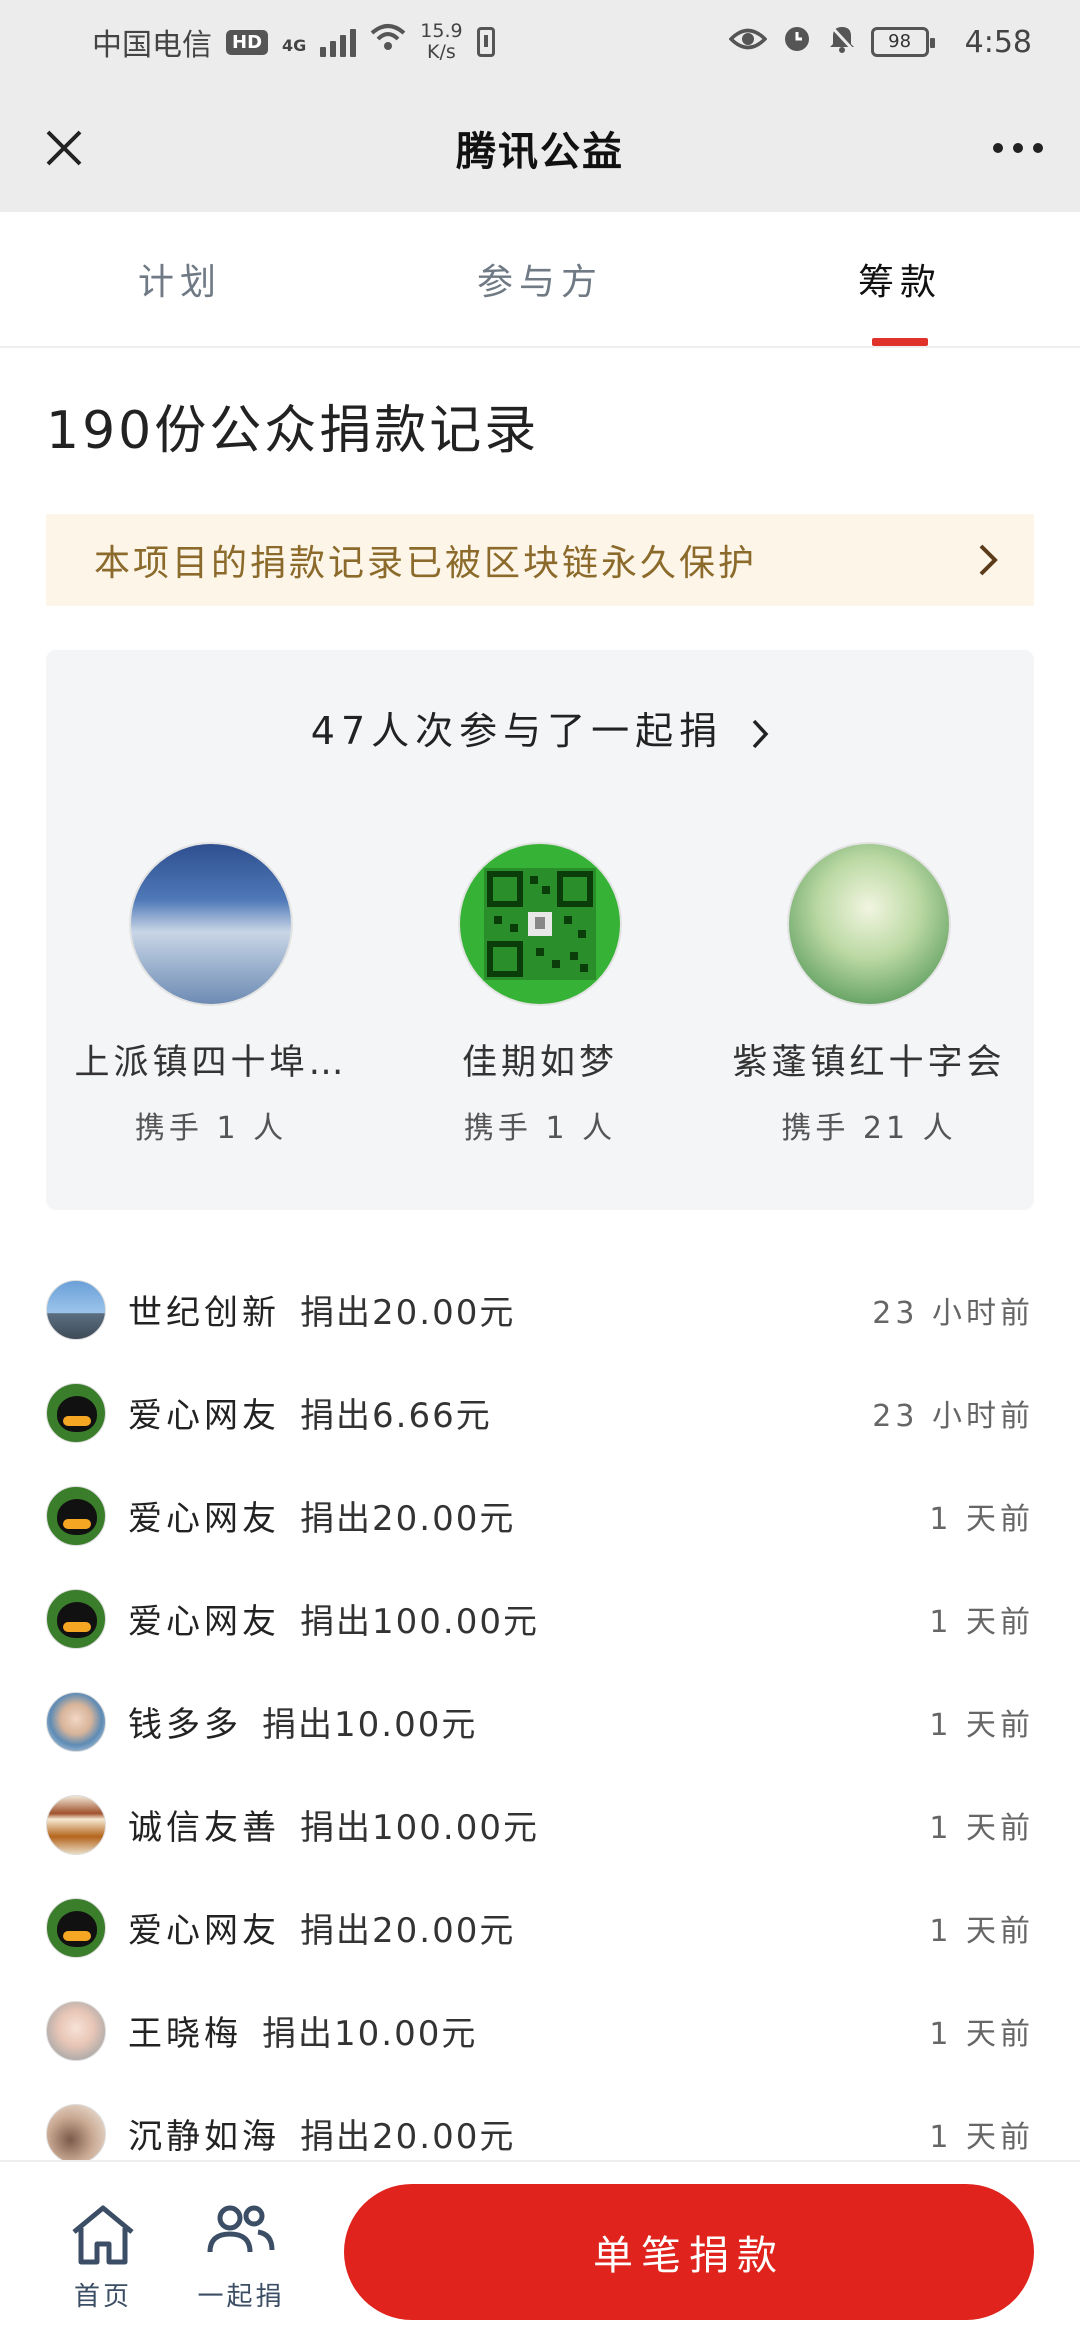 The image size is (1080, 2340). I want to click on tab-label: 参与方, so click(539, 282).